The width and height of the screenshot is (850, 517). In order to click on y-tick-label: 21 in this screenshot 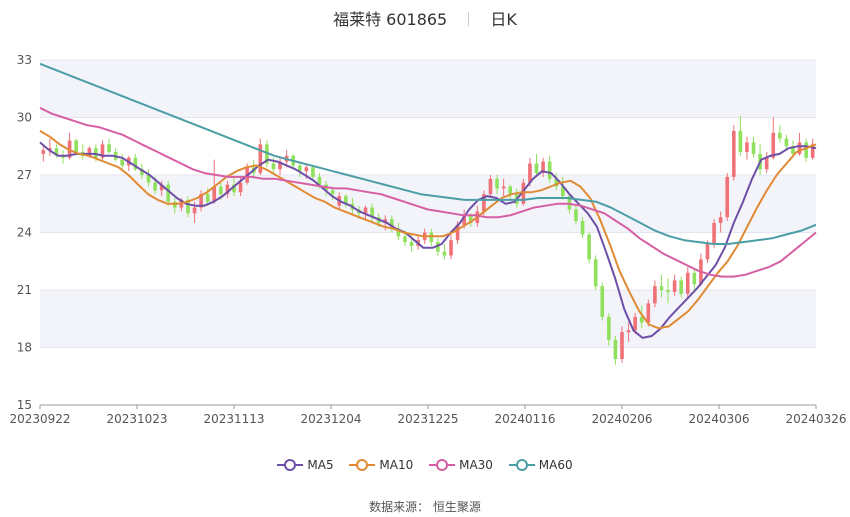, I will do `click(24, 290)`.